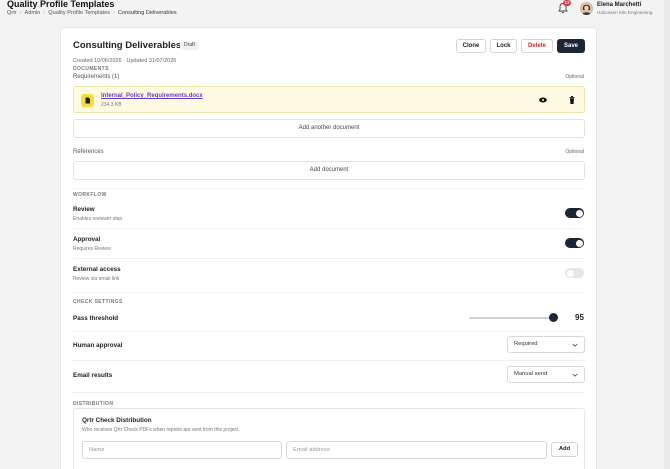  Describe the element at coordinates (90, 195) in the screenshot. I see `workflow-section-label: WORKFLOW` at that location.